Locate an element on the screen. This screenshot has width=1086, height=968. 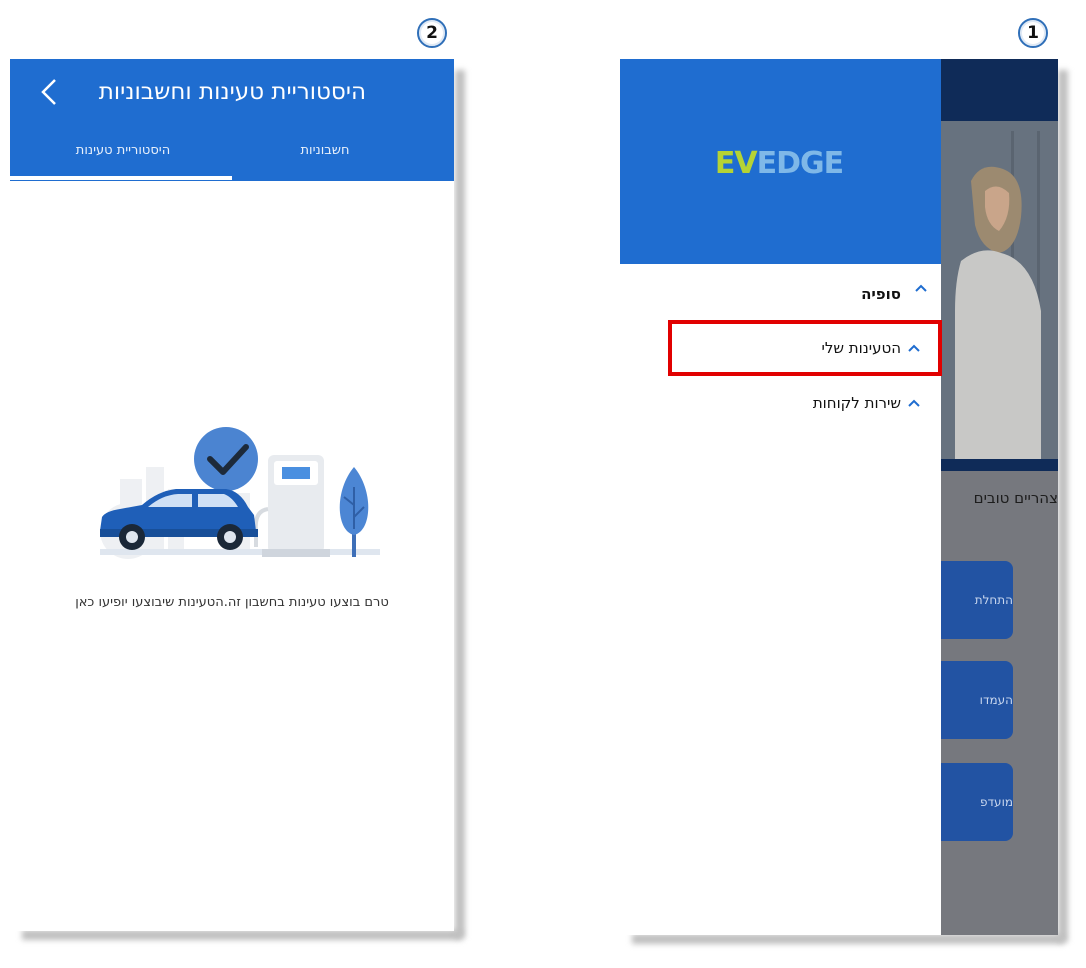
screen1-shadow is located at coordinates (848, 939).